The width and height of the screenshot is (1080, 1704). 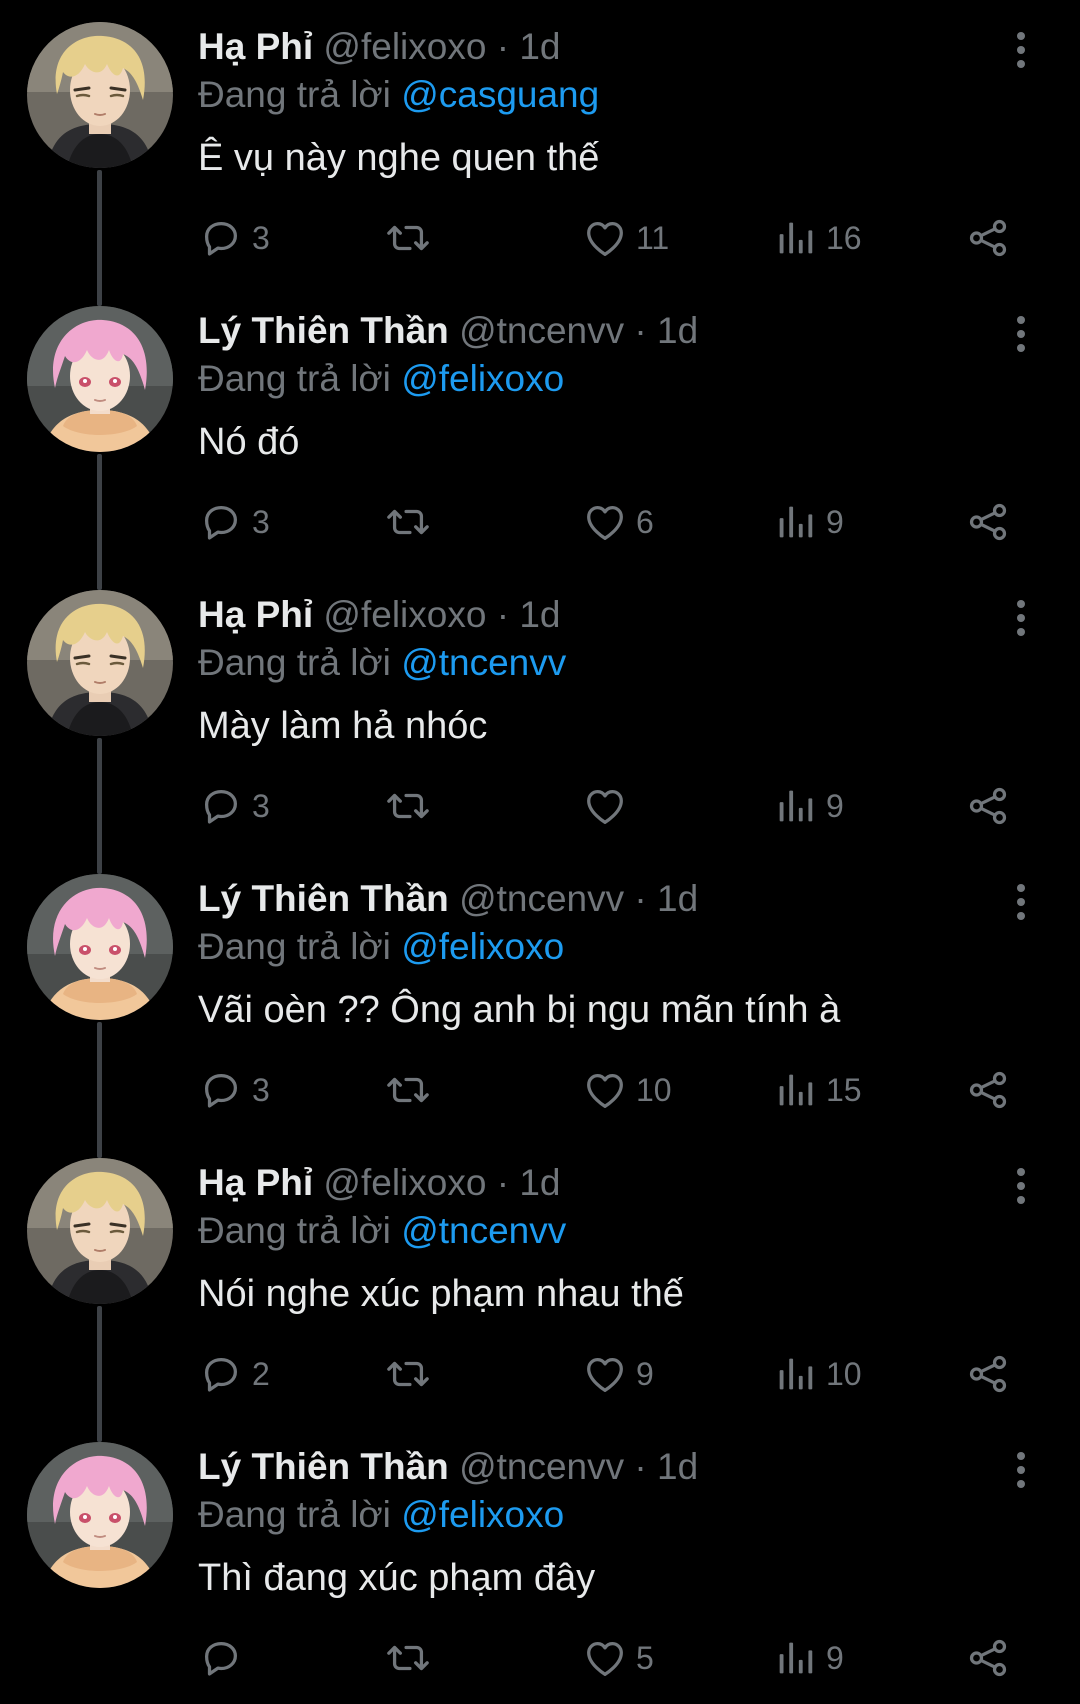 I want to click on views-button: 16, so click(x=817, y=238).